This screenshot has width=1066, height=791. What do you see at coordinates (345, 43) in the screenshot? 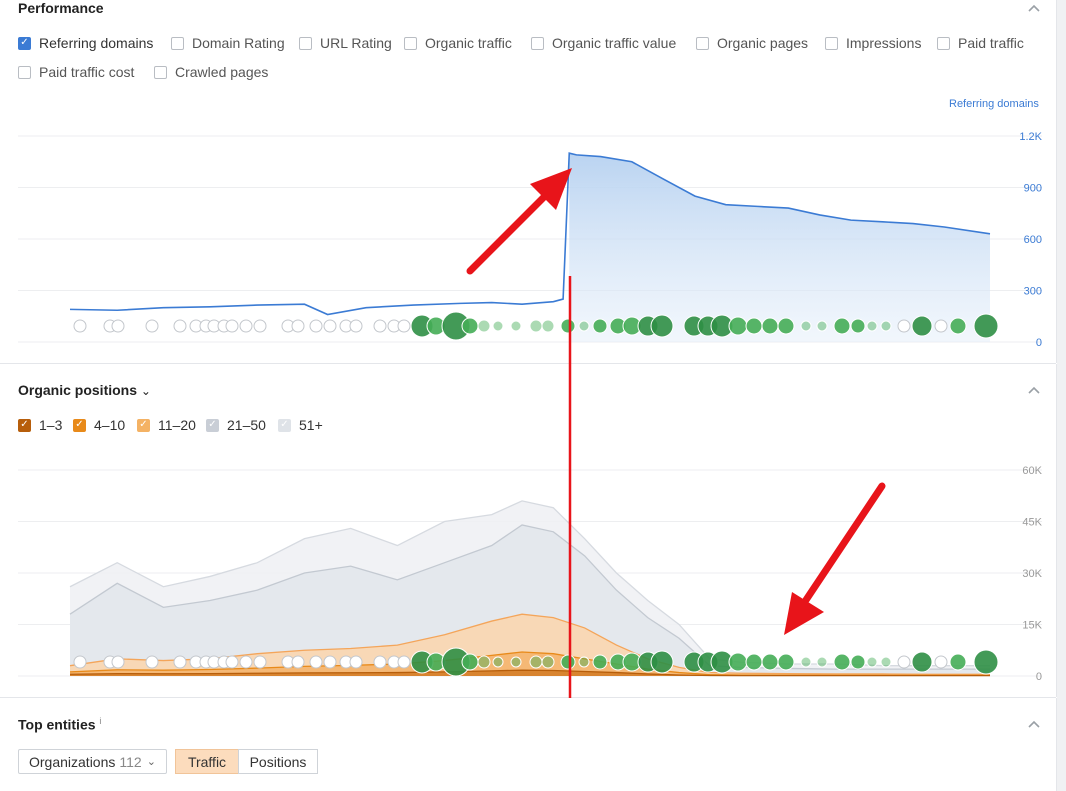
I see `checkbox-url-rating: URL Rating` at bounding box center [345, 43].